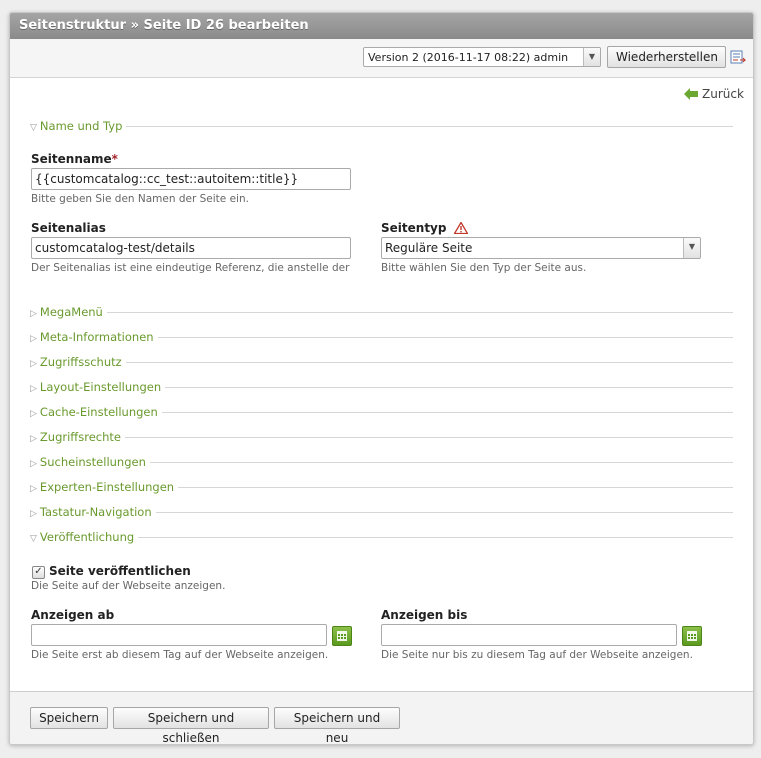 The image size is (761, 758). I want to click on page-type-label-text: Seitentyp, so click(414, 228).